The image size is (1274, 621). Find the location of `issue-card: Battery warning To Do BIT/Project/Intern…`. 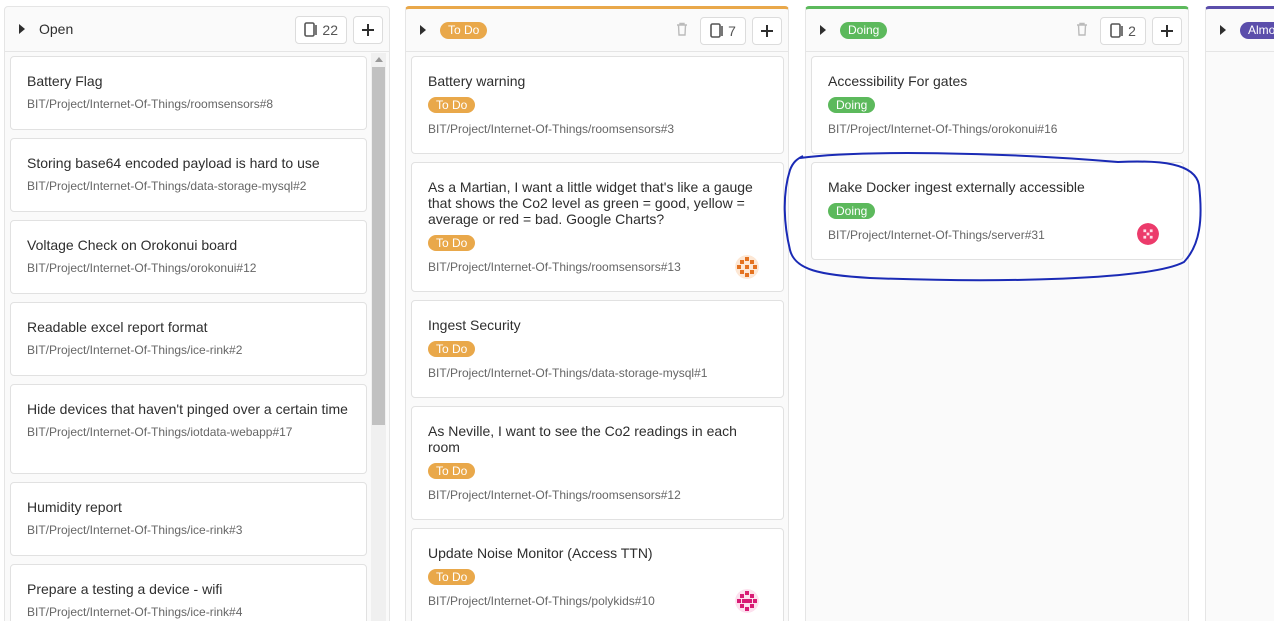

issue-card: Battery warning To Do BIT/Project/Intern… is located at coordinates (597, 105).